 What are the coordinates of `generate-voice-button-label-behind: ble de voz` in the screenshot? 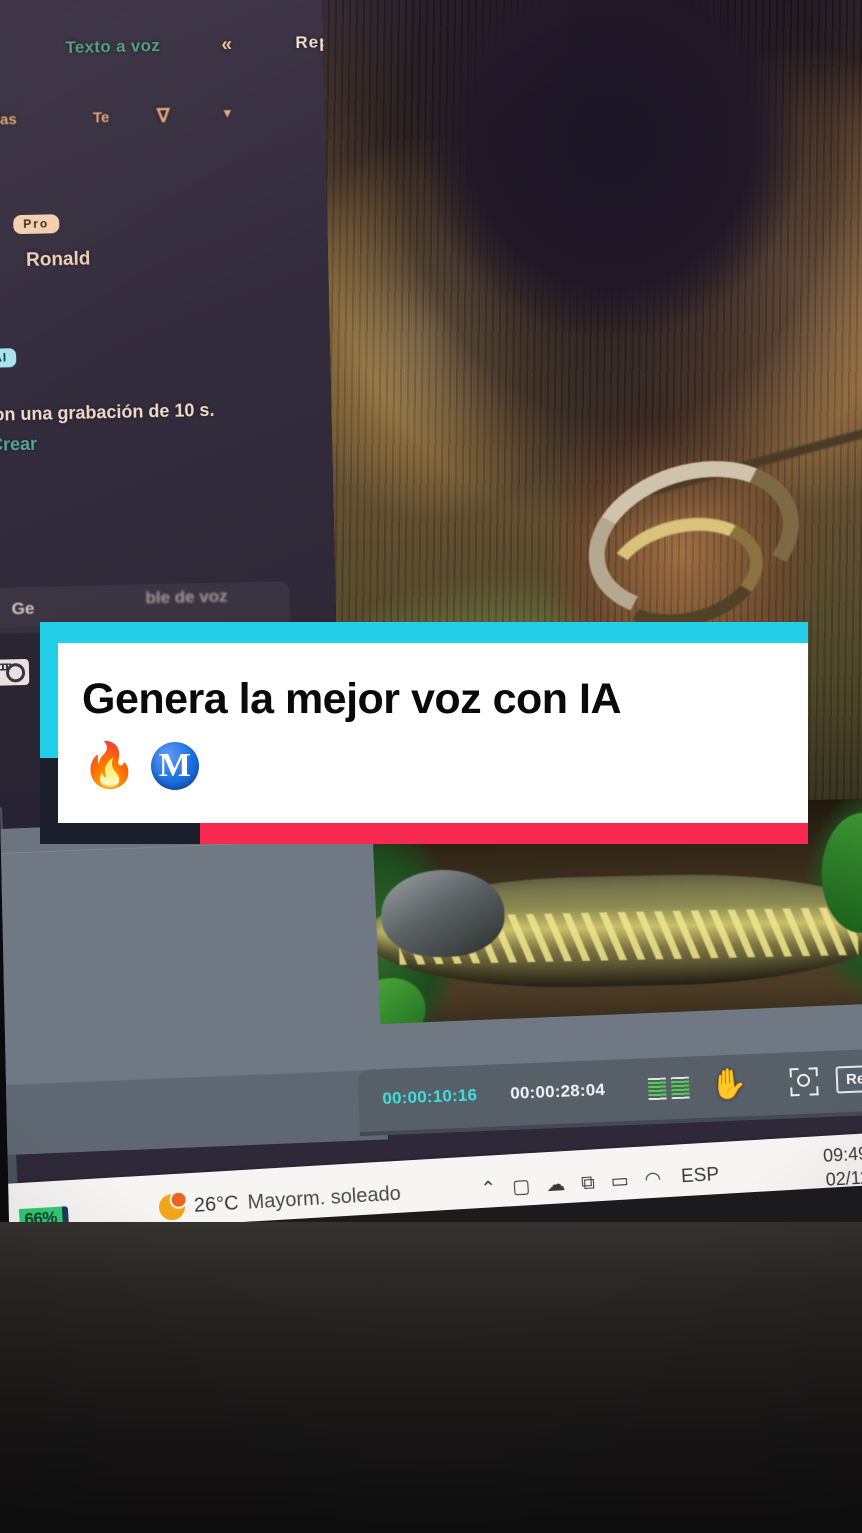 It's located at (186, 597).